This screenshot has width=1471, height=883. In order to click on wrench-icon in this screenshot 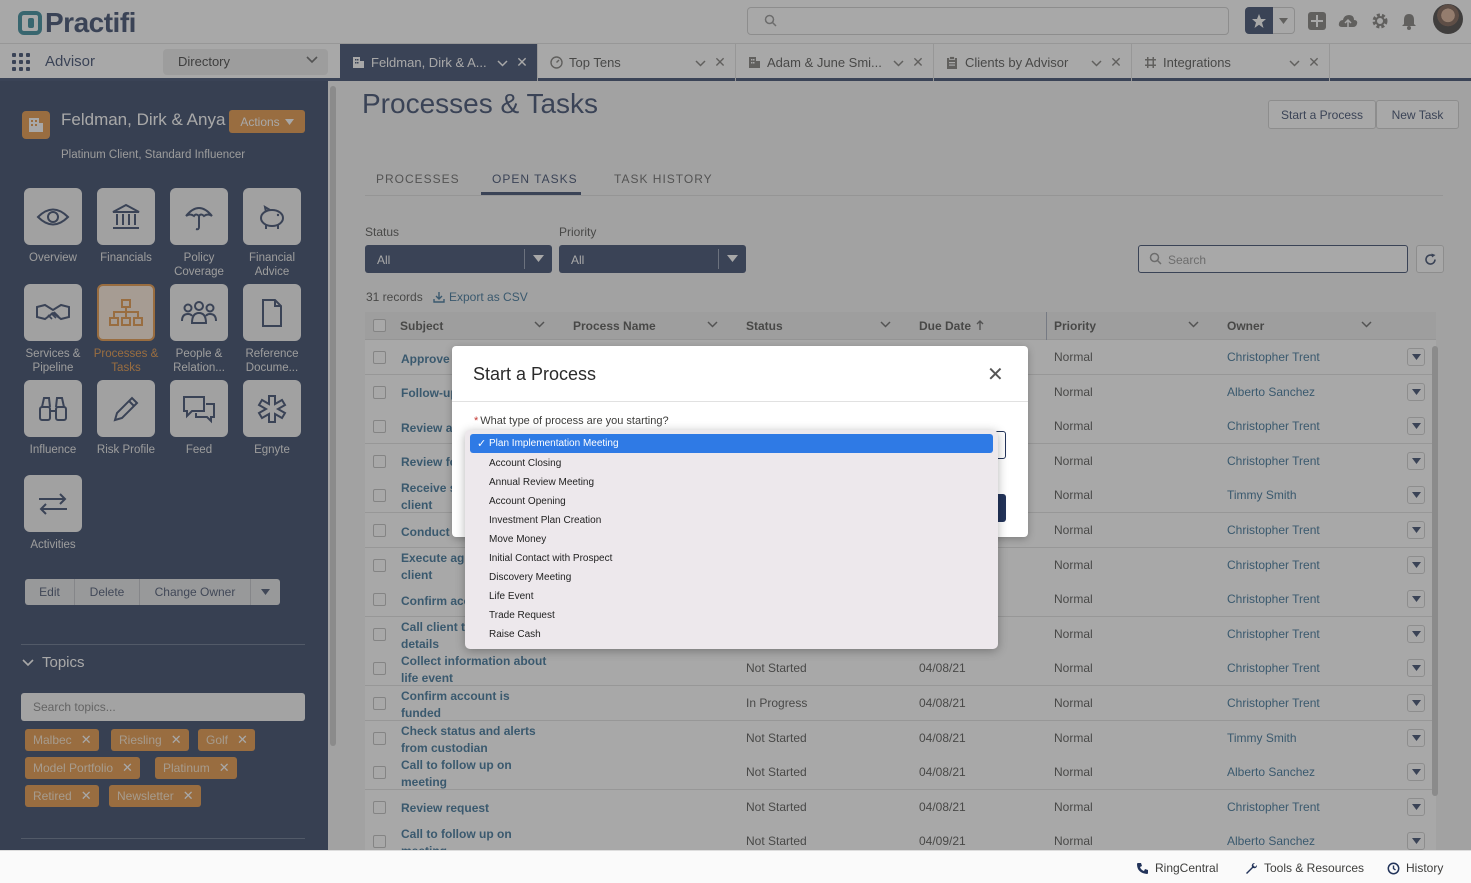, I will do `click(1251, 868)`.